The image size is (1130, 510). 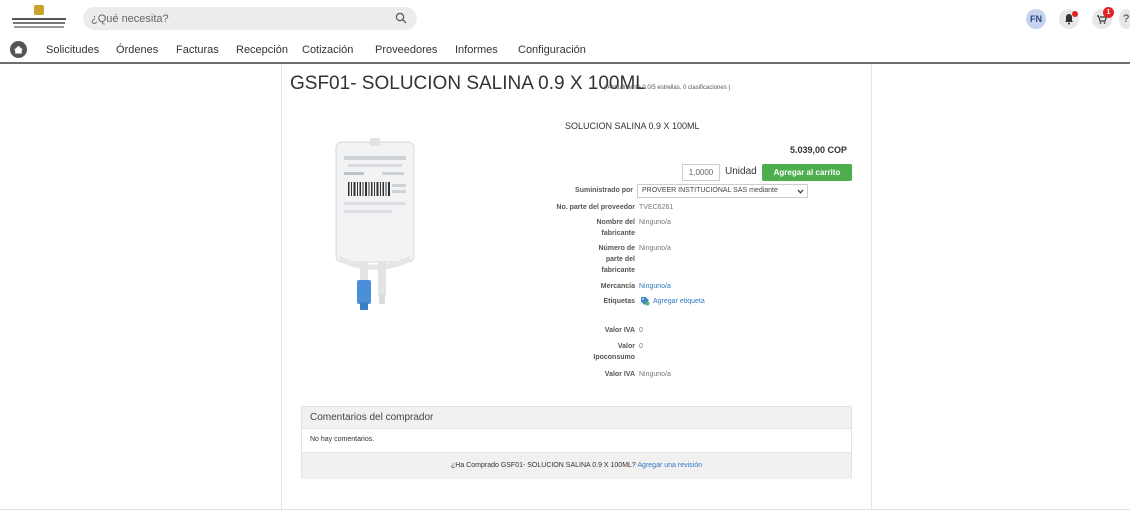 I want to click on unit-label: Unidad, so click(x=741, y=171).